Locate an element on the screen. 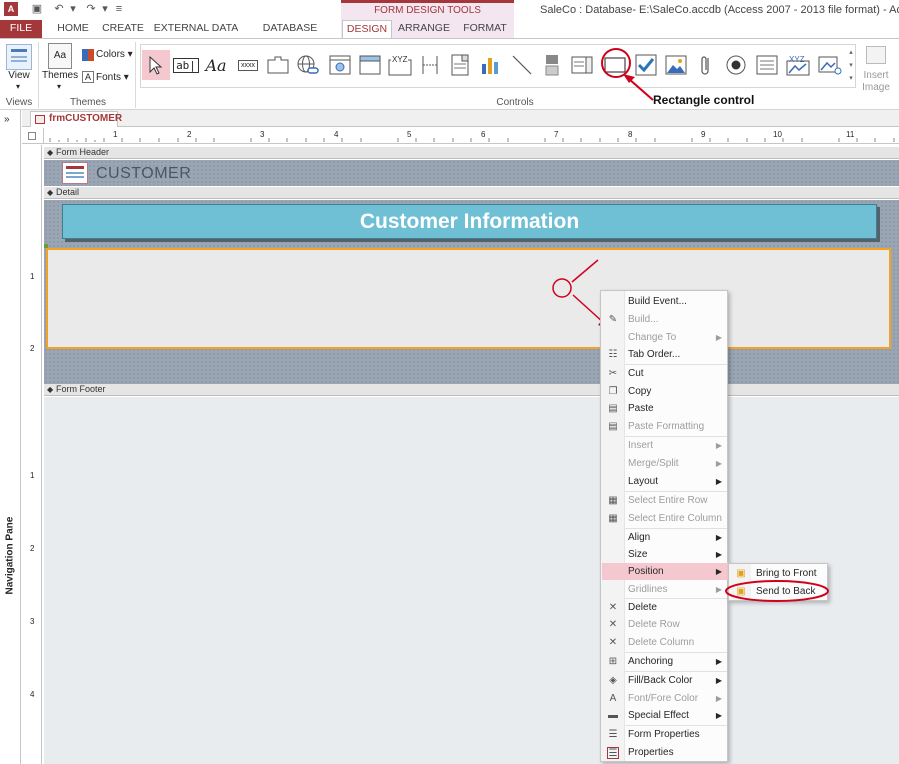  undo-icon: ↶ is located at coordinates (59, 9).